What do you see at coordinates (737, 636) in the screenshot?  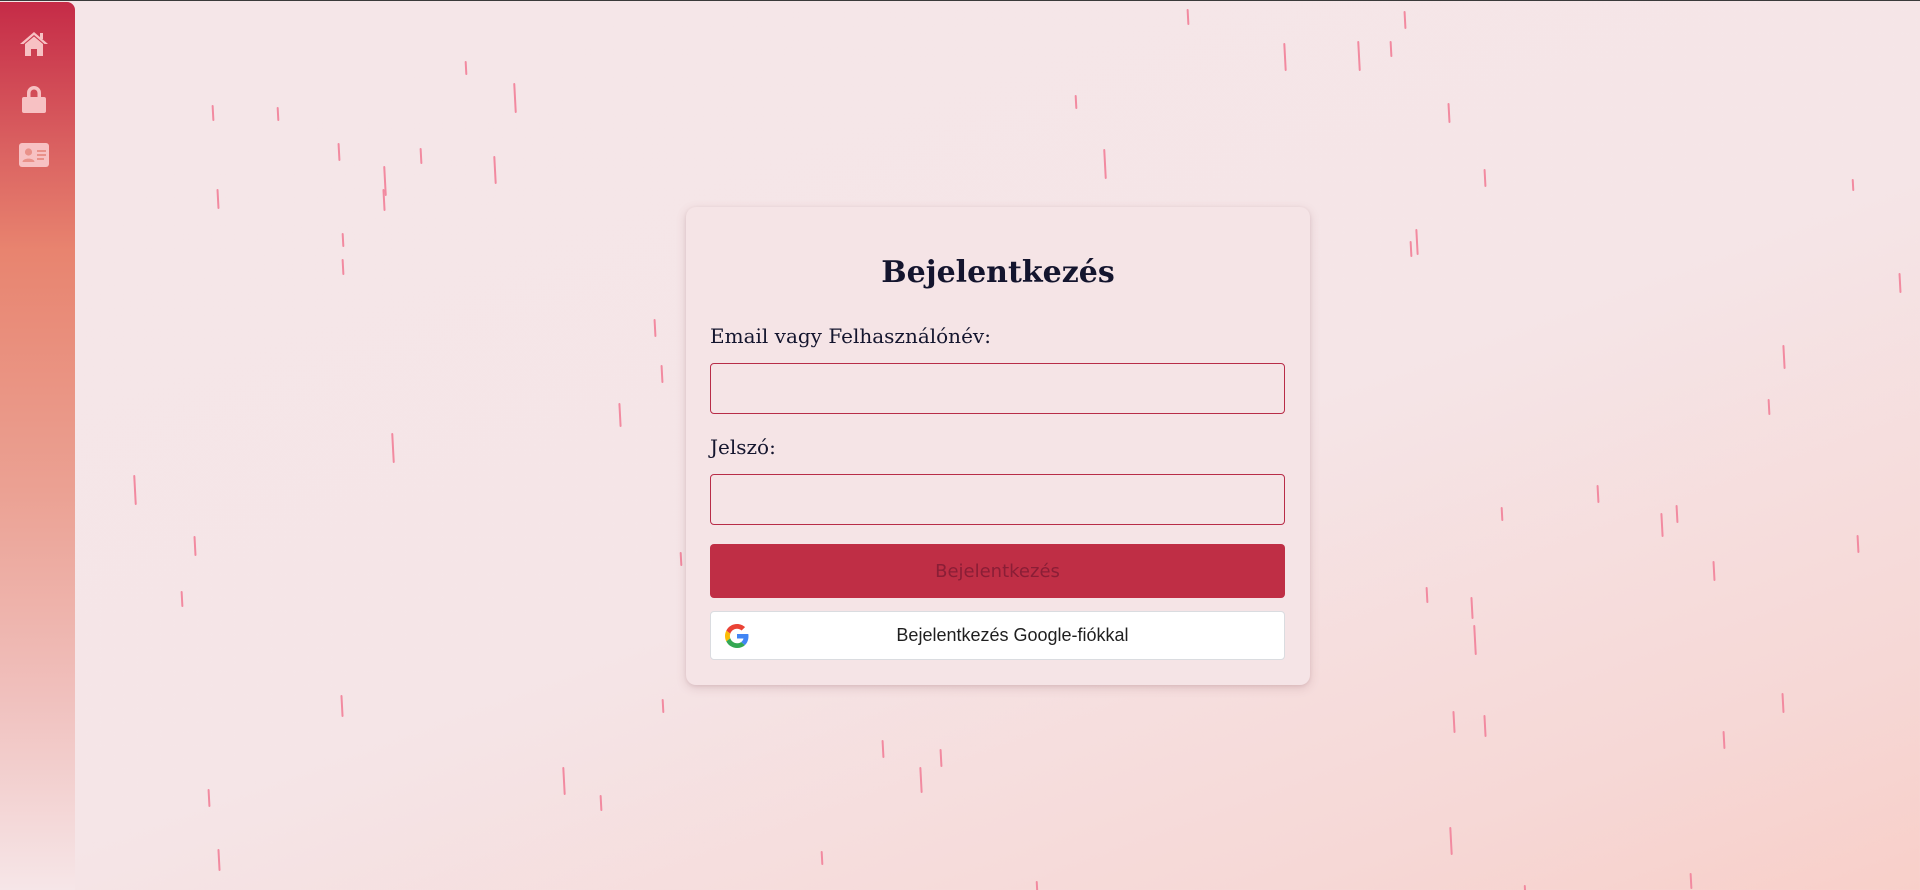 I see `google-logo-icon` at bounding box center [737, 636].